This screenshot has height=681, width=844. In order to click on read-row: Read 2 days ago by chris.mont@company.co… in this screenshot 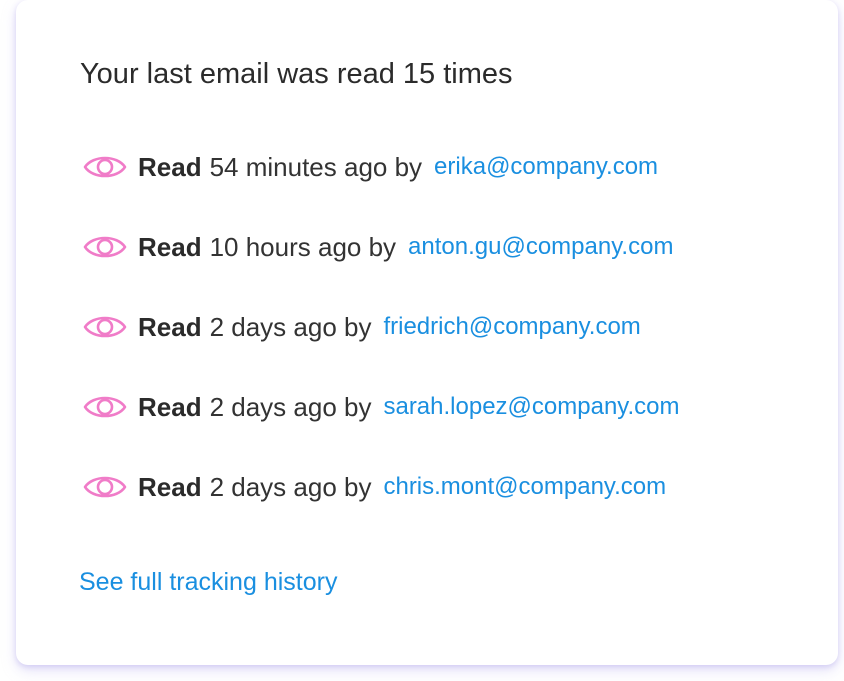, I will do `click(381, 487)`.